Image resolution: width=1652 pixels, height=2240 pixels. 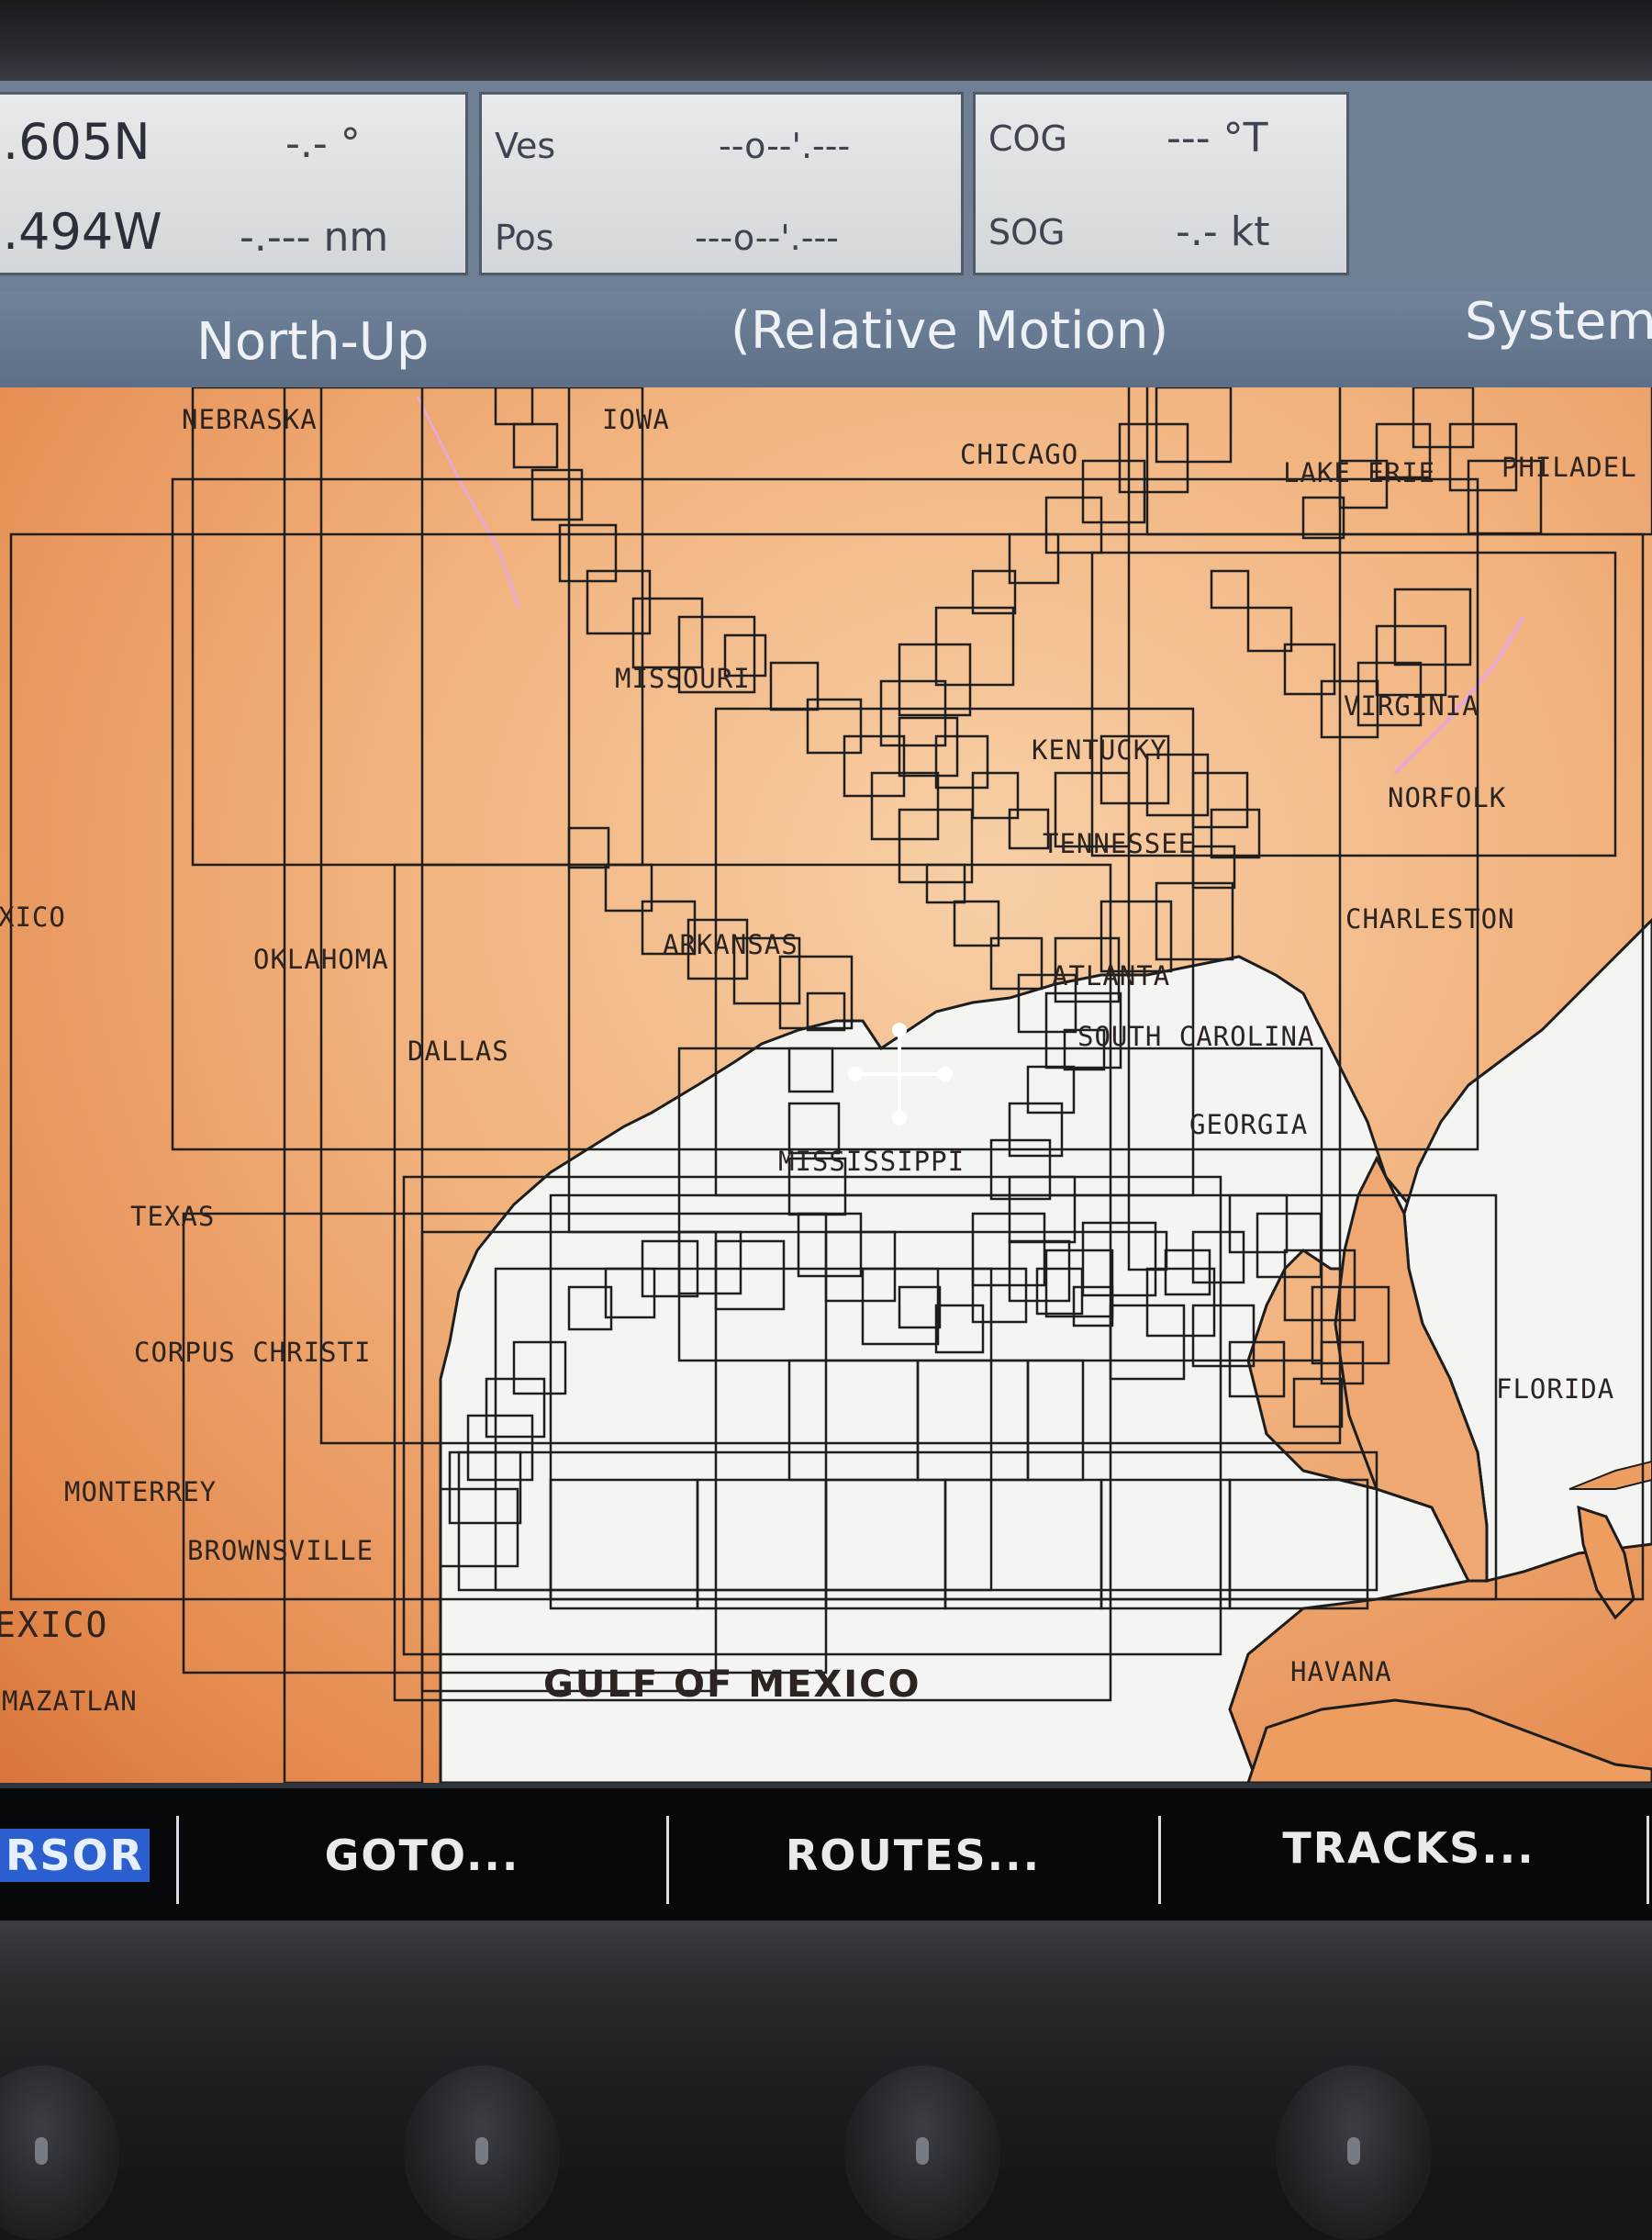 What do you see at coordinates (83, 232) in the screenshot?
I see `longitude-value: .494W` at bounding box center [83, 232].